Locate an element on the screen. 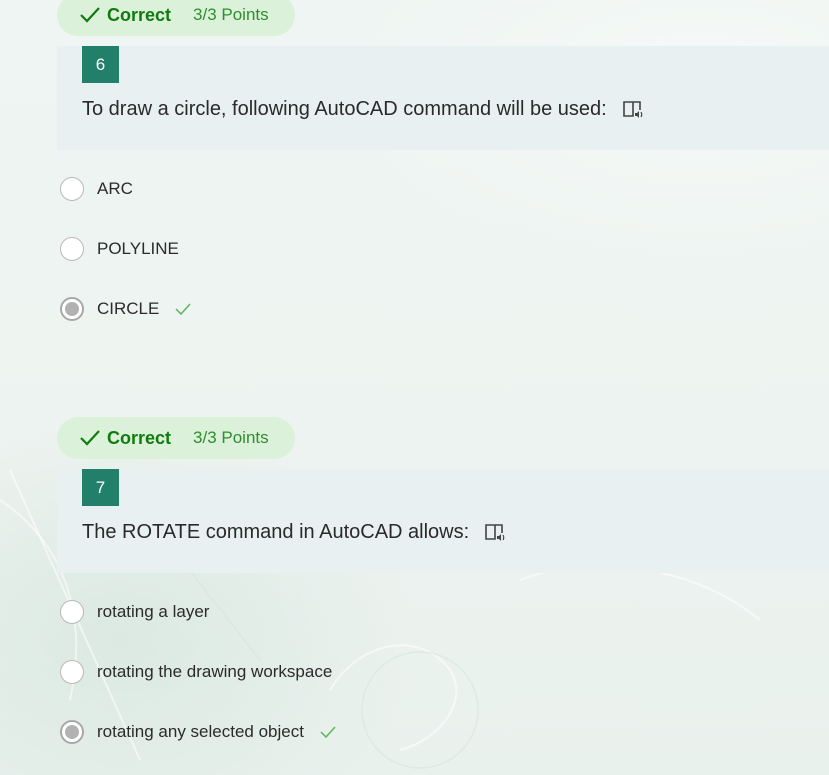 This screenshot has width=829, height=775. answer-option: ARC is located at coordinates (96, 189).